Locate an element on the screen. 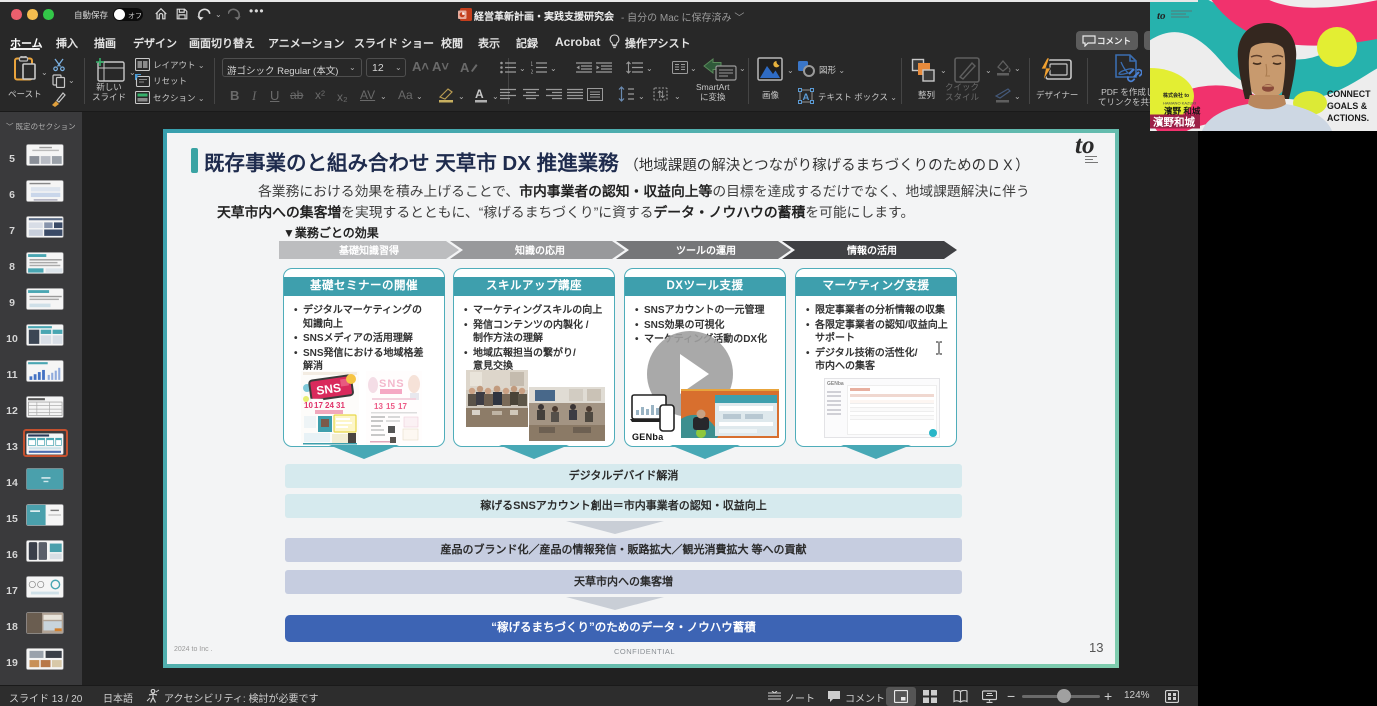 Image resolution: width=1377 pixels, height=706 pixels. svg-text: 10 is located at coordinates (308, 405).